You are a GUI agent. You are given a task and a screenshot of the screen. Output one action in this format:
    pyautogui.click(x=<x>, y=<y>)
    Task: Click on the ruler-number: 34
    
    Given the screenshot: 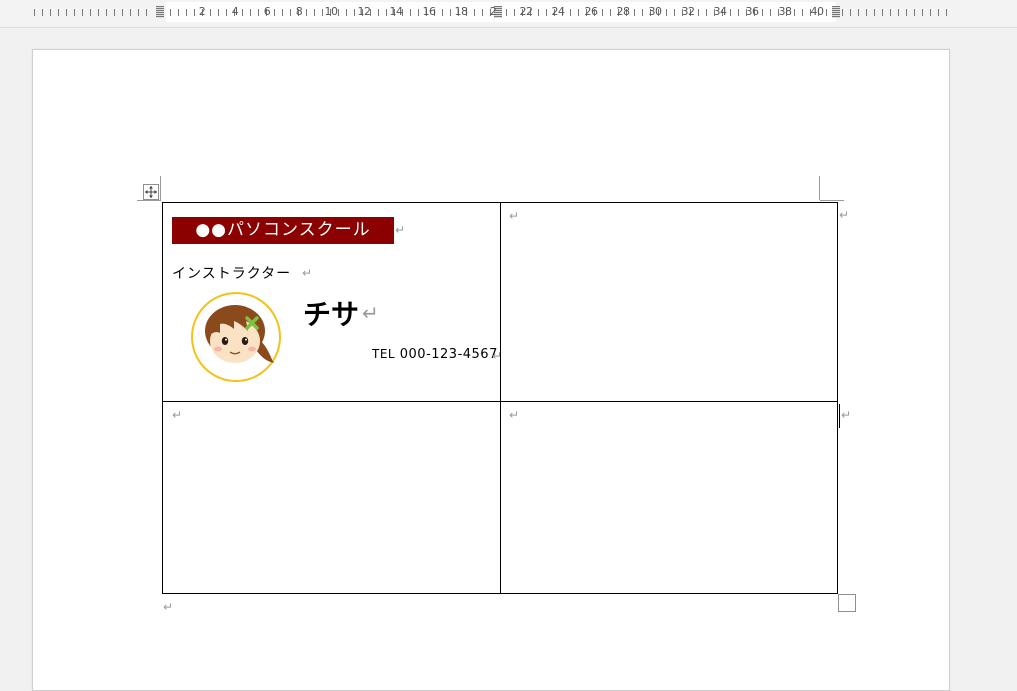 What is the action you would take?
    pyautogui.click(x=720, y=11)
    